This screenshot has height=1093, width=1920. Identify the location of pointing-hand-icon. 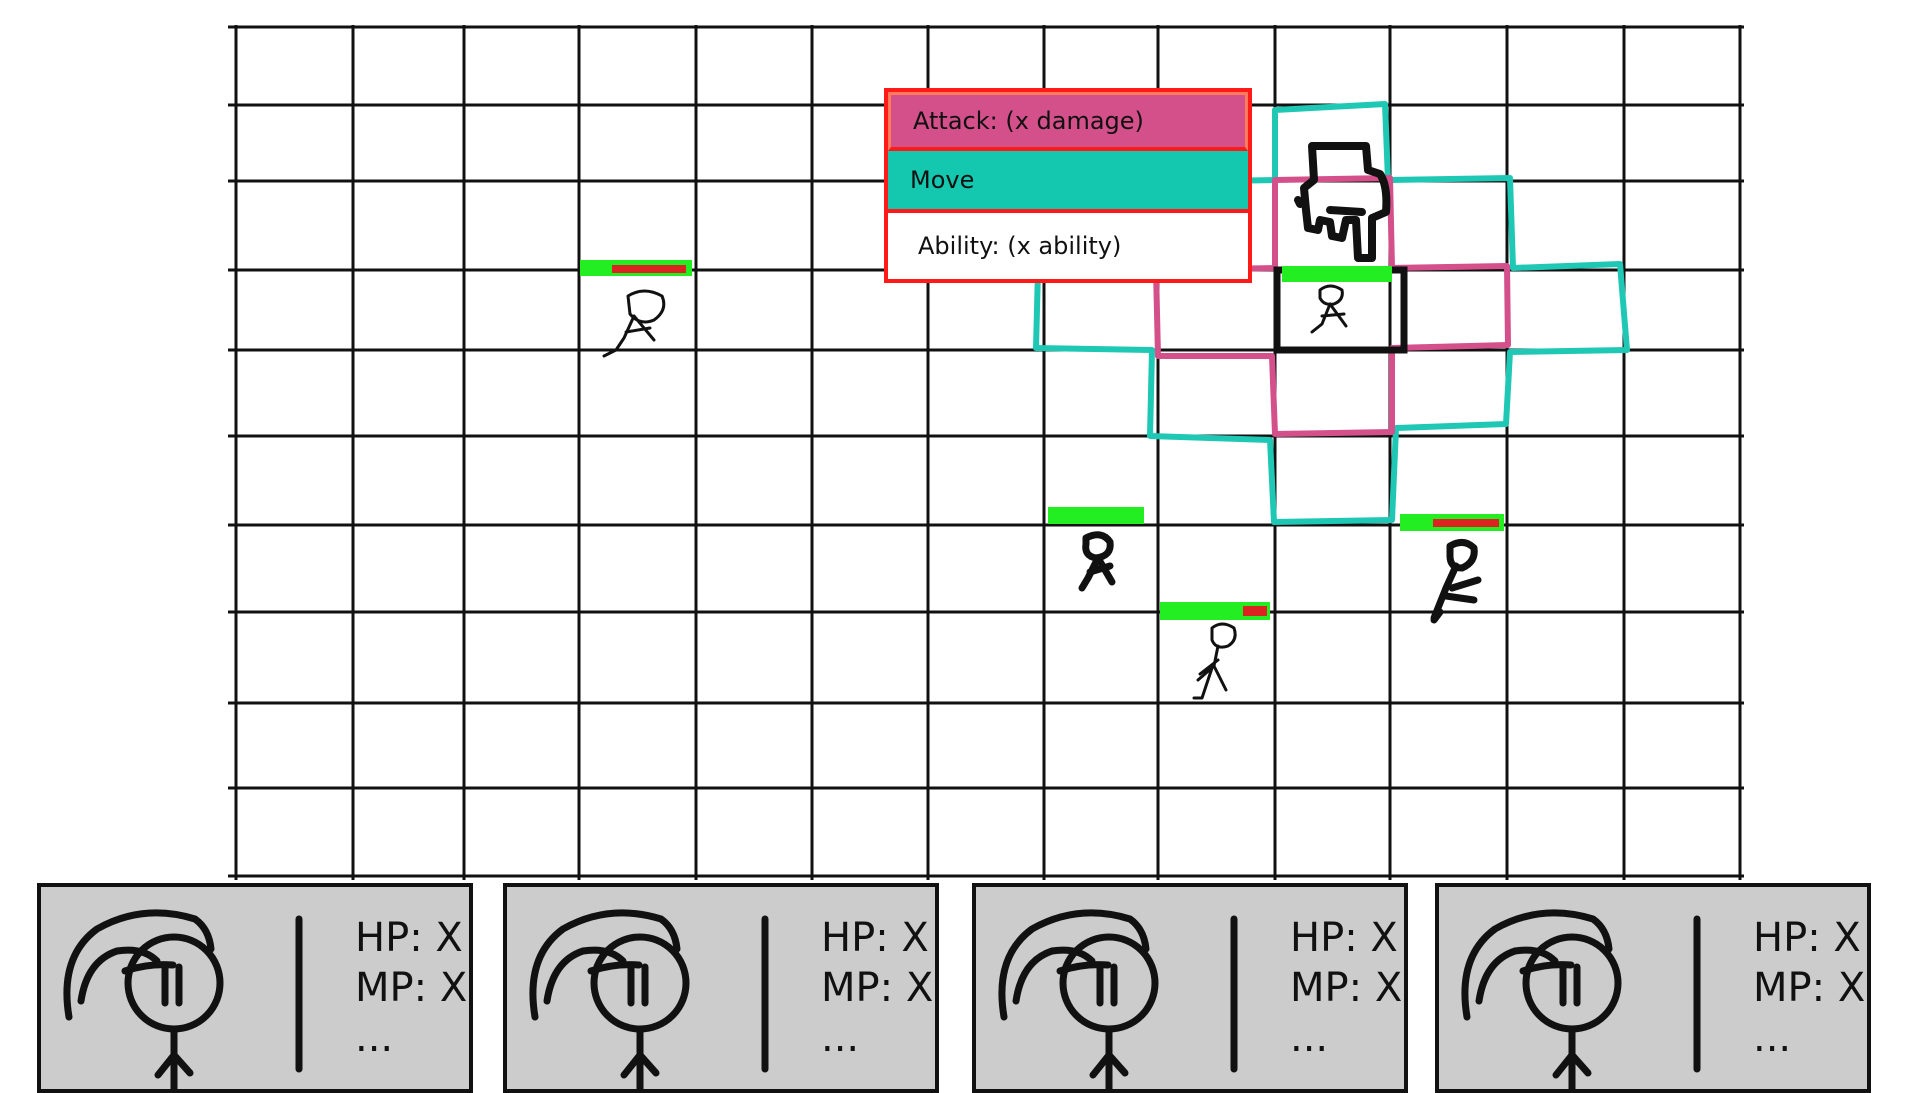
(1342, 202).